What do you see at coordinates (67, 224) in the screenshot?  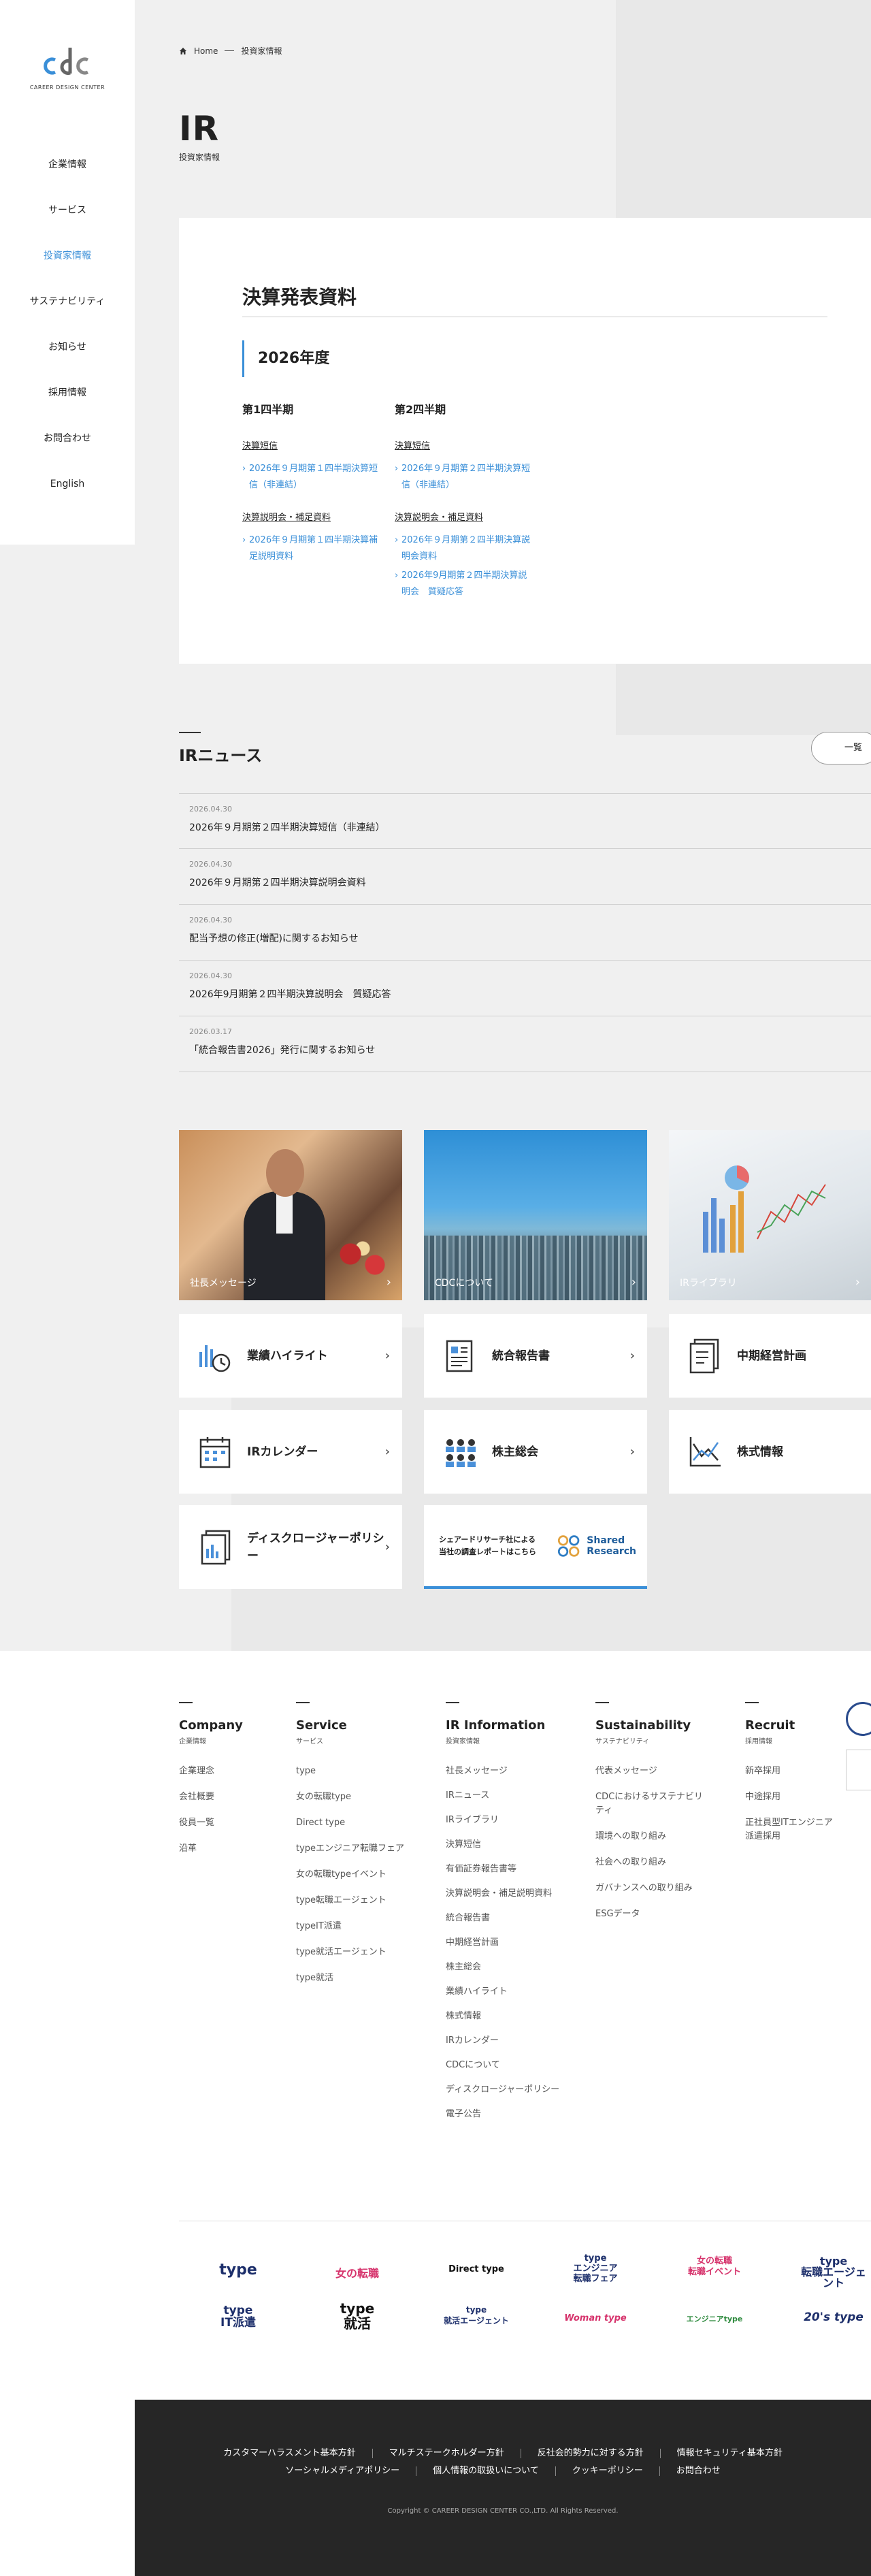 I see `nav-item-service: サービス` at bounding box center [67, 224].